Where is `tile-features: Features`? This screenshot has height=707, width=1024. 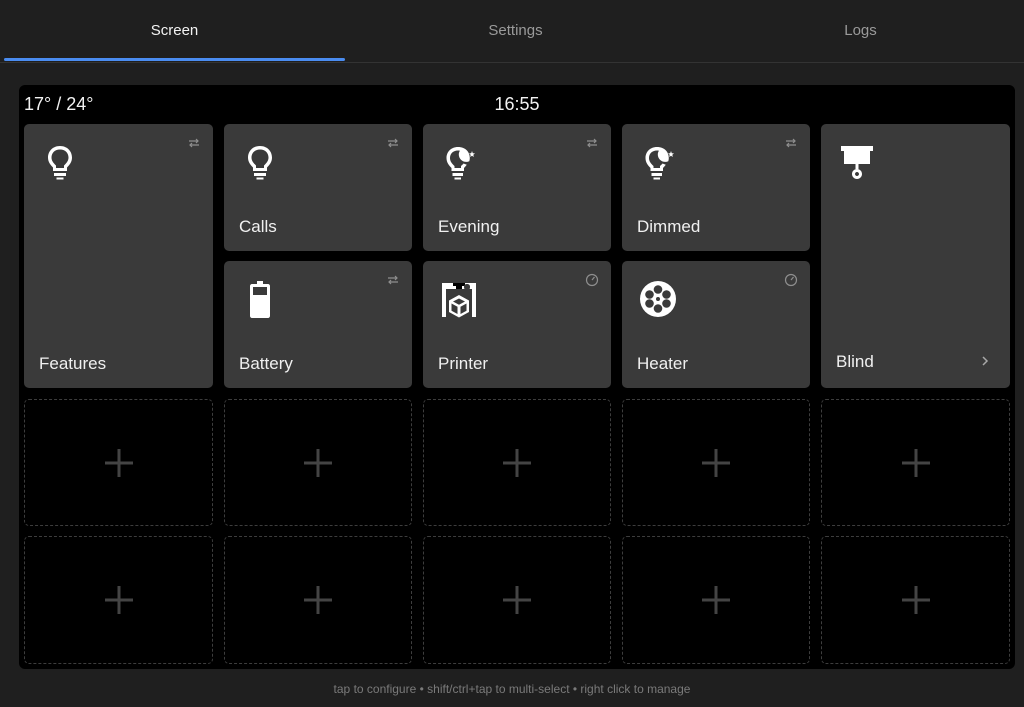
tile-features: Features is located at coordinates (118, 256).